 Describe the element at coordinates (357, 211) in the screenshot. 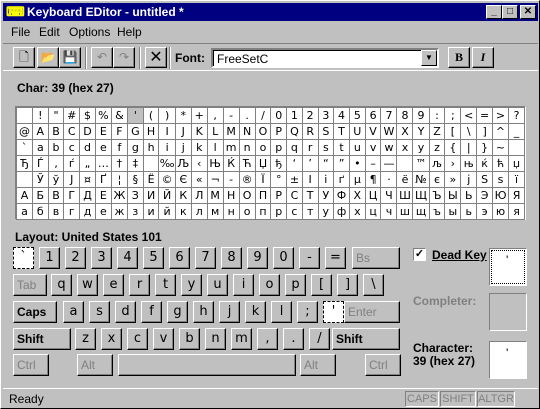

I see `grid-cell: х` at that location.